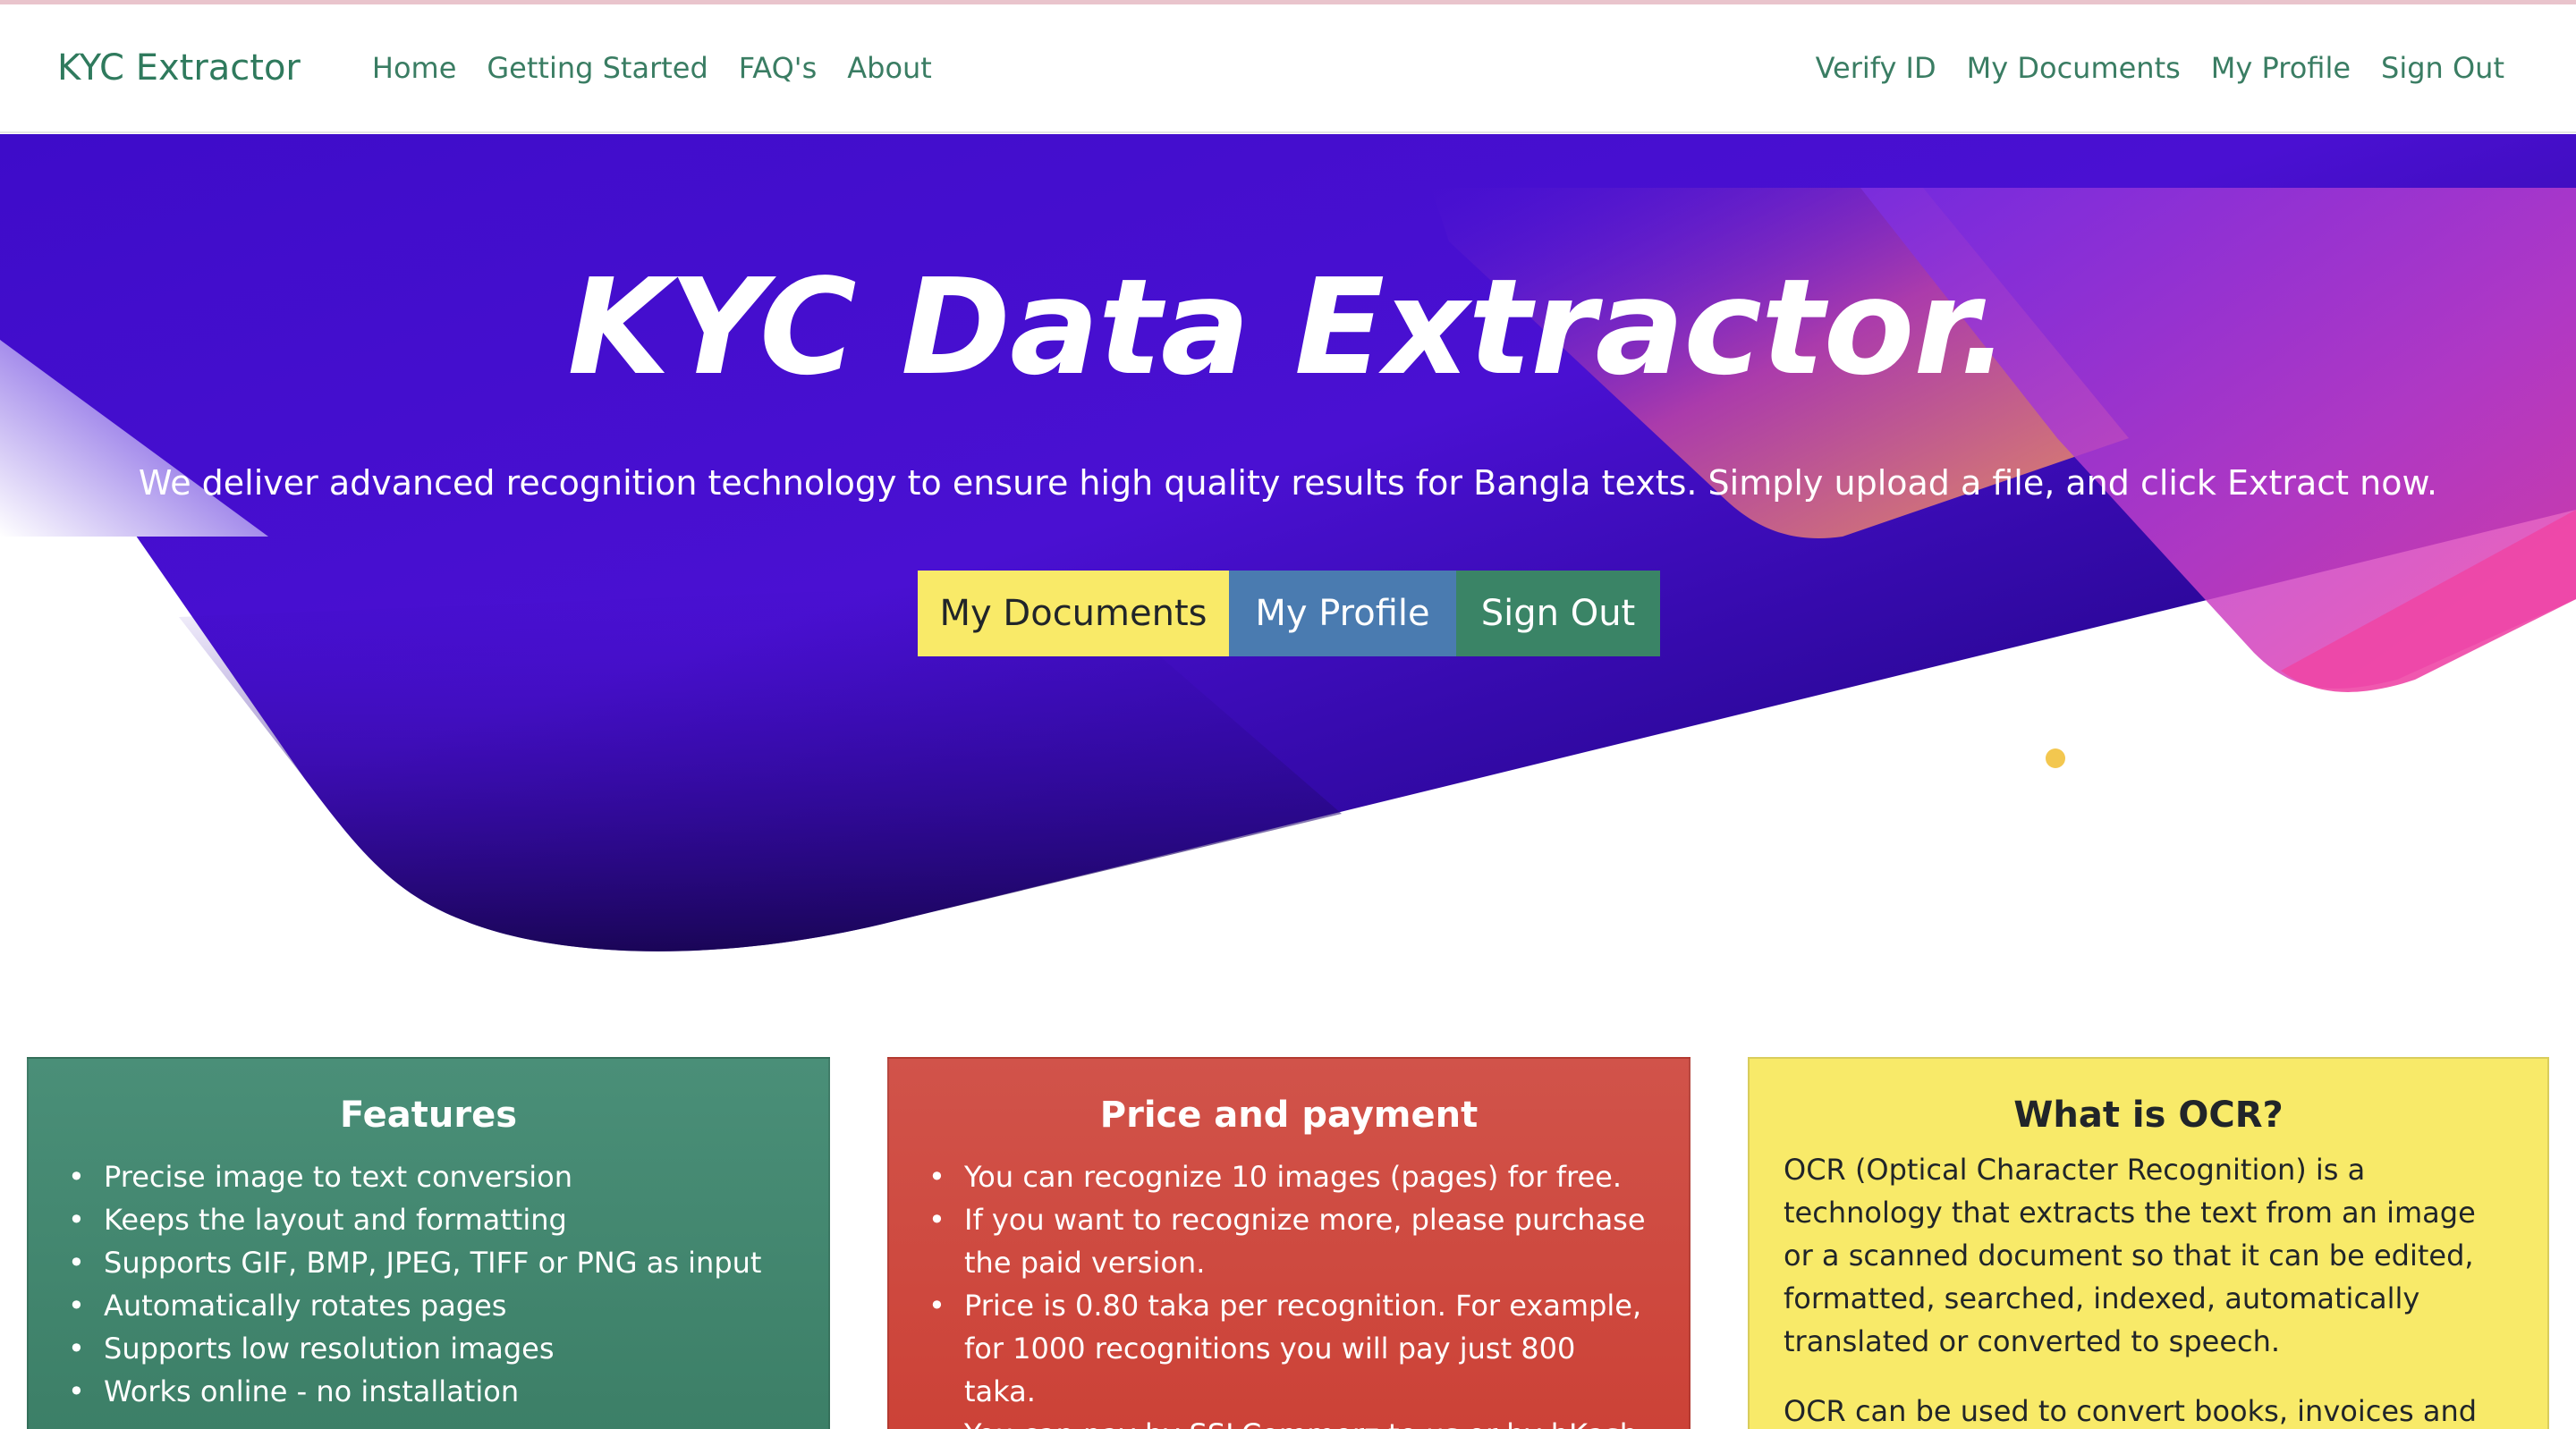 This screenshot has height=1429, width=2576. What do you see at coordinates (430, 1305) in the screenshot?
I see `list-item: Automatically rotates pages` at bounding box center [430, 1305].